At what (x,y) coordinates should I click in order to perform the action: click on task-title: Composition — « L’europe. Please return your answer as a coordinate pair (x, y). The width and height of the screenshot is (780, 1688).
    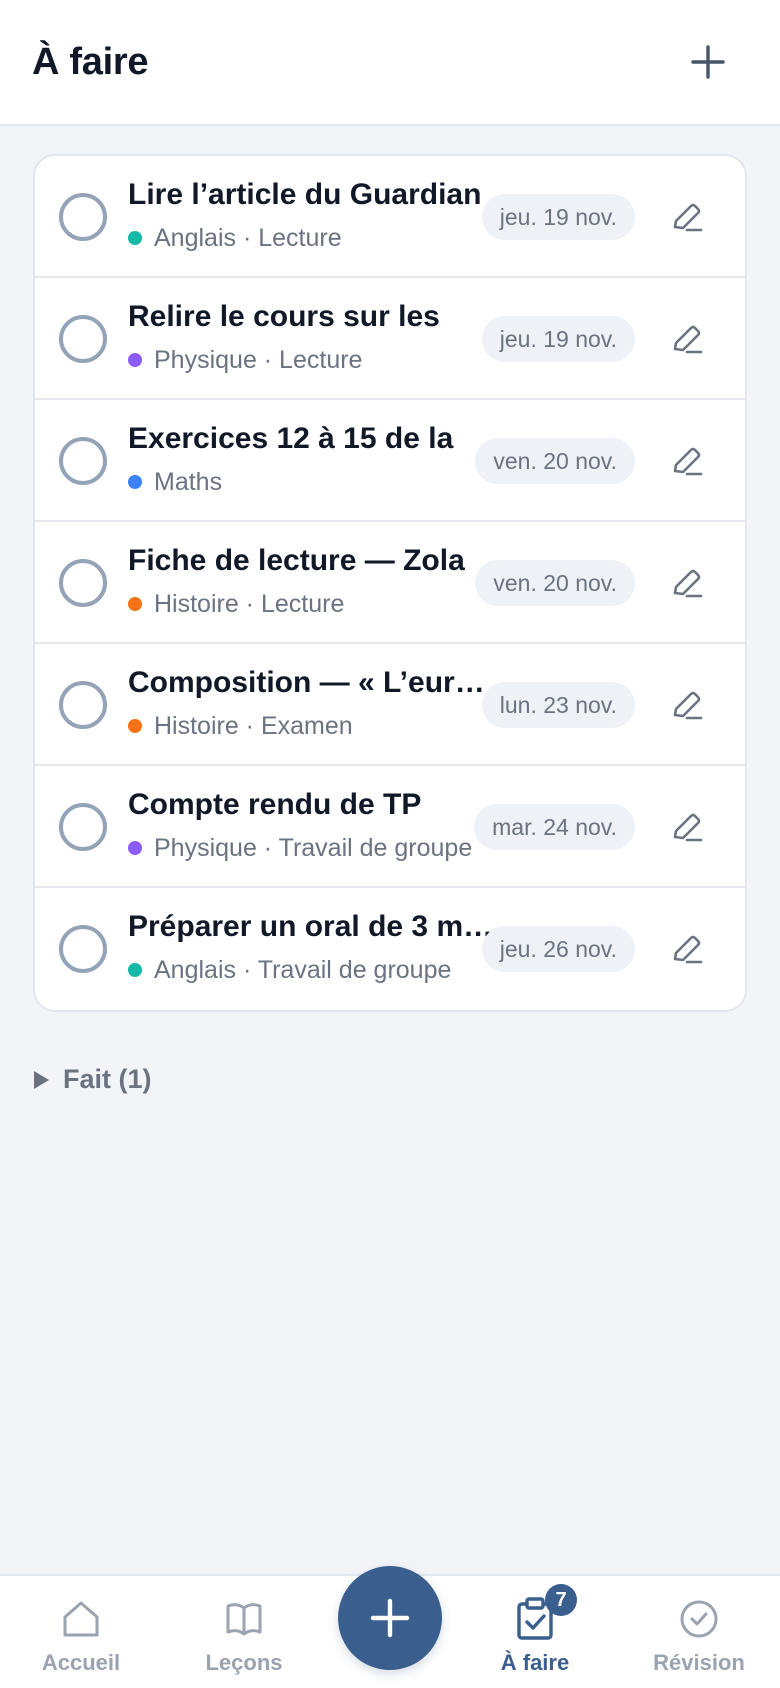
    Looking at the image, I should click on (314, 682).